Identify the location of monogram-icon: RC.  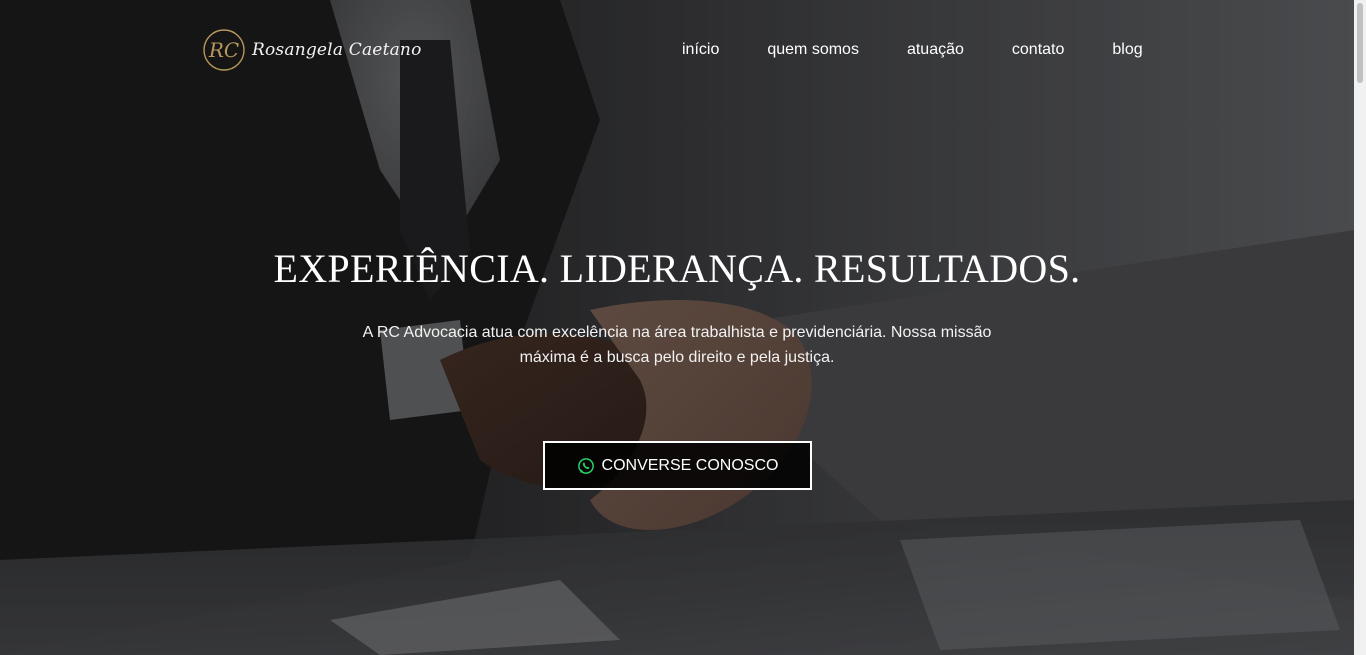
(224, 50).